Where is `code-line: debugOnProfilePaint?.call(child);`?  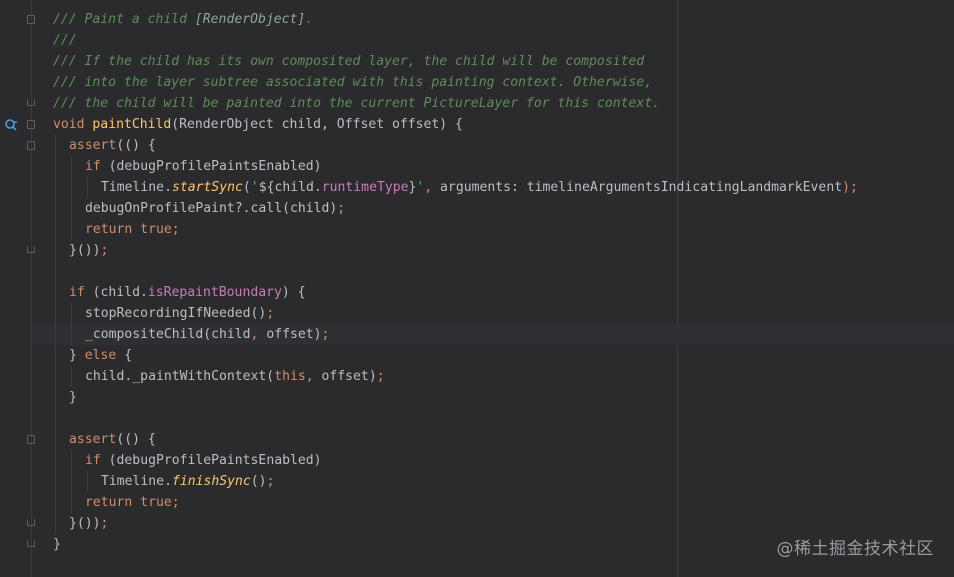 code-line: debugOnProfilePaint?.call(child); is located at coordinates (493, 208).